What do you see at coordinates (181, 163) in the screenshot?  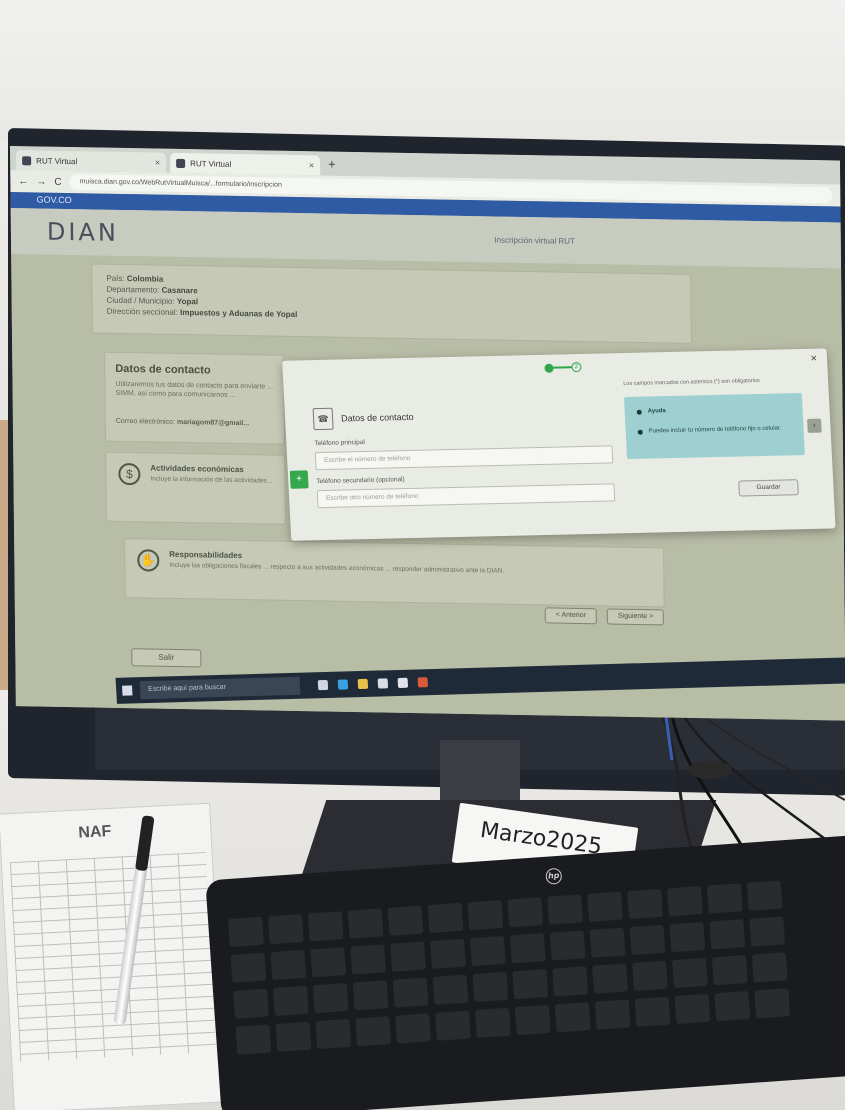 I see `favicon-icon` at bounding box center [181, 163].